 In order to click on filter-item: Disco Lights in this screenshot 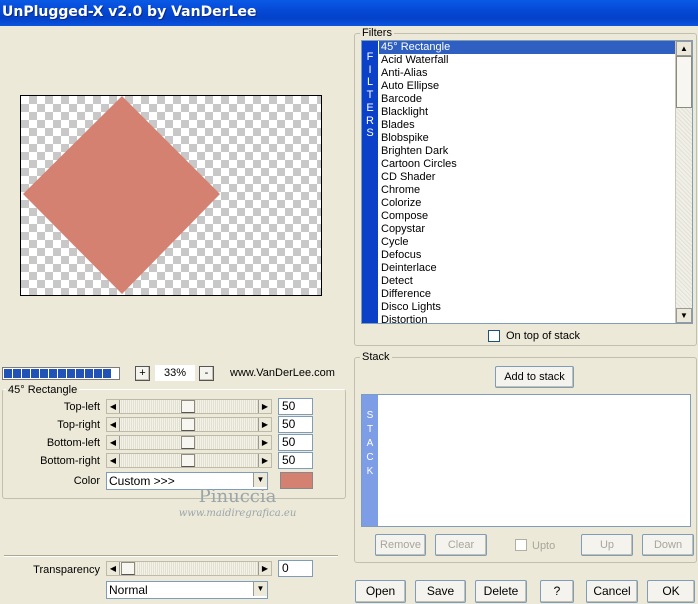, I will do `click(527, 307)`.